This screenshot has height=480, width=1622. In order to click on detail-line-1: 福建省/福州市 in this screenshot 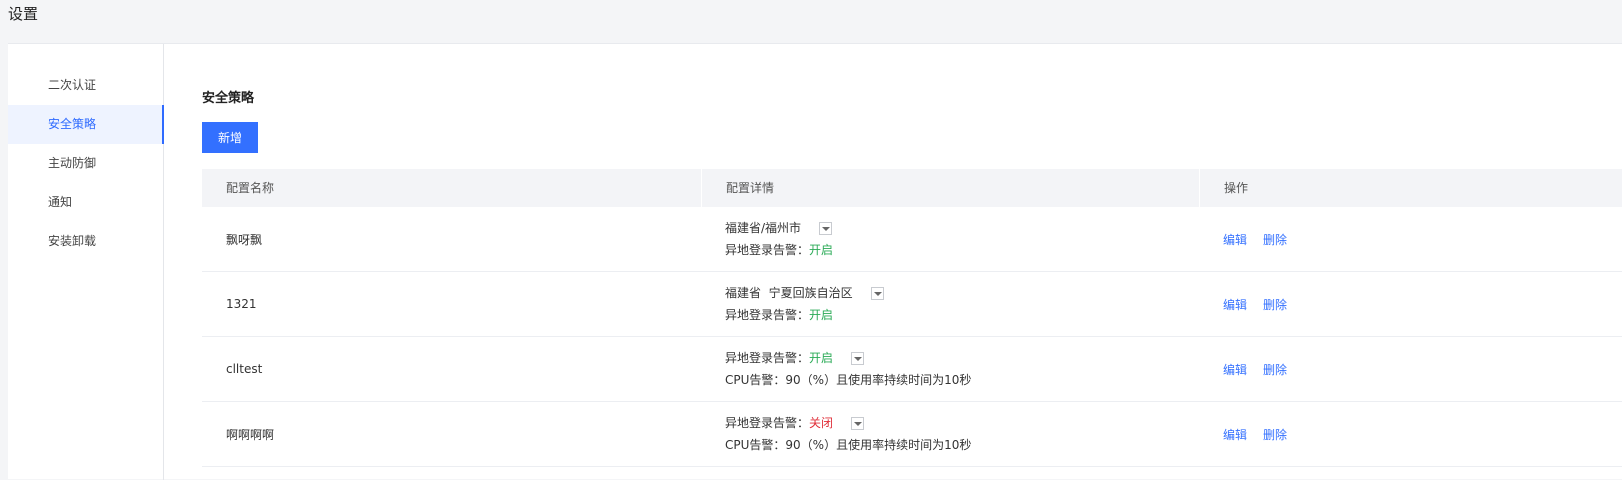, I will do `click(763, 228)`.